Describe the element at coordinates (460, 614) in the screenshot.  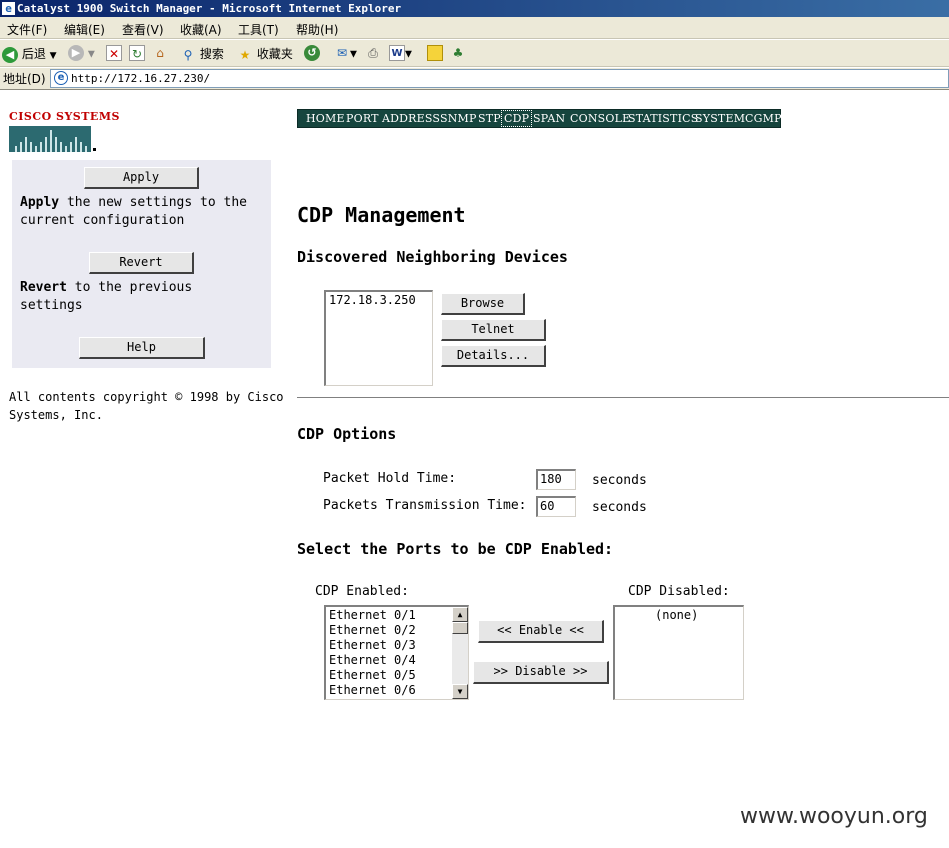
I see `scroll-up-icon: ▲` at that location.